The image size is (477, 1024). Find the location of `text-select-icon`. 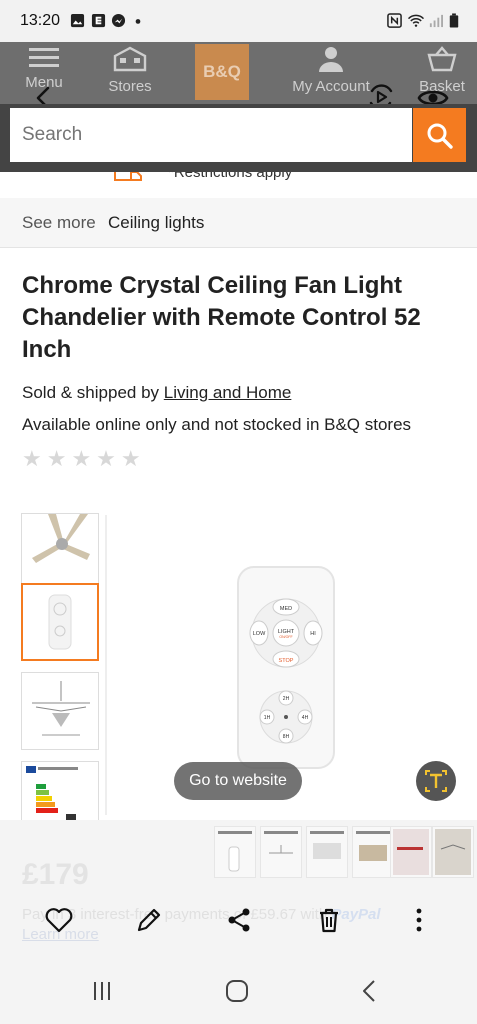

text-select-icon is located at coordinates (436, 781).